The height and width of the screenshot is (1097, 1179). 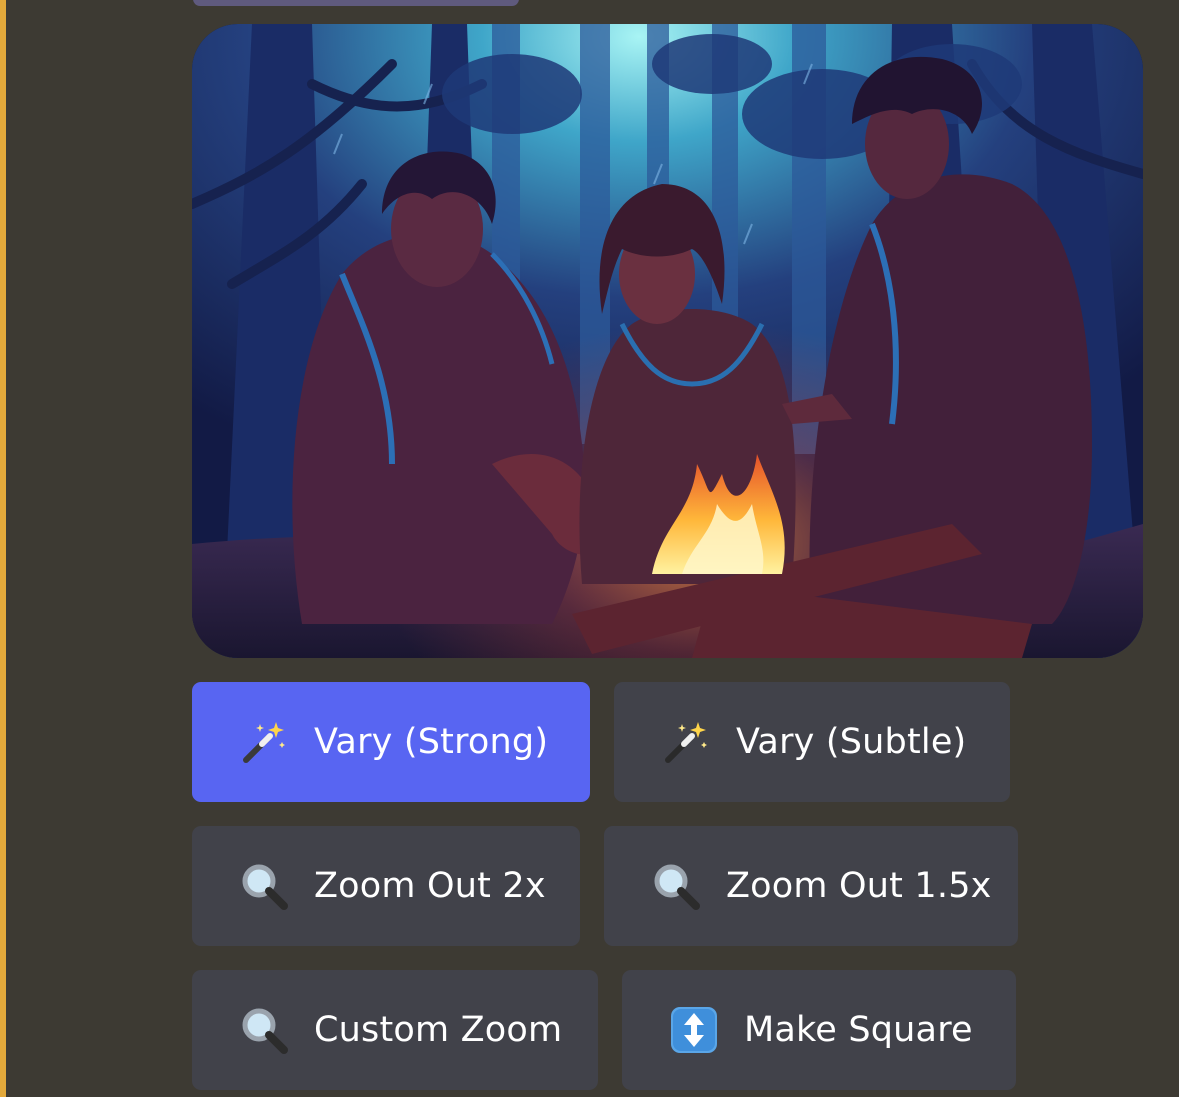 What do you see at coordinates (851, 742) in the screenshot?
I see `vary-subtle-label: Vary (Subtle)` at bounding box center [851, 742].